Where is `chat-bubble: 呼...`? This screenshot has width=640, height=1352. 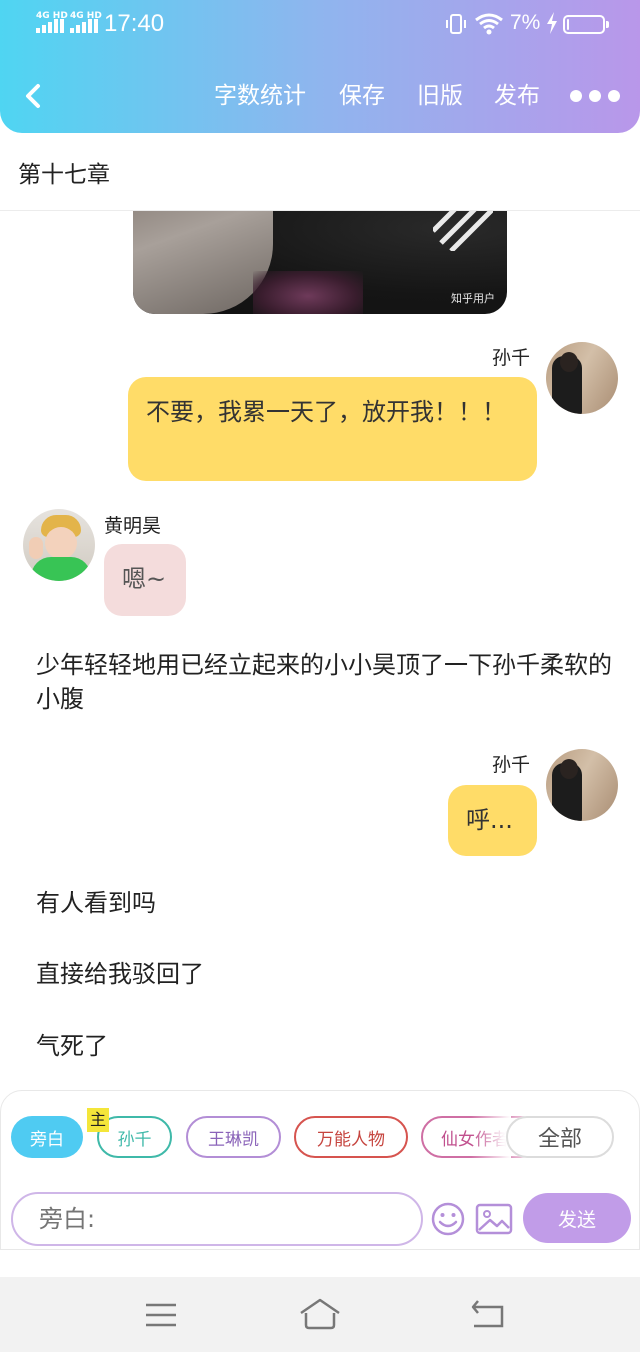
chat-bubble: 呼... is located at coordinates (492, 820).